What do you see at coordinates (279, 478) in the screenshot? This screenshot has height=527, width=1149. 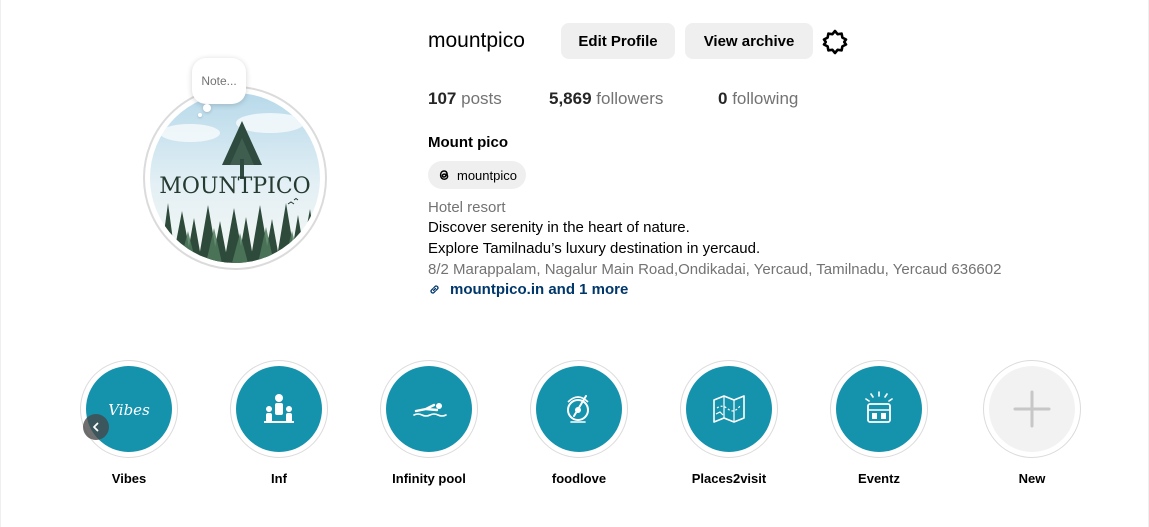 I see `highlight-label: Inf` at bounding box center [279, 478].